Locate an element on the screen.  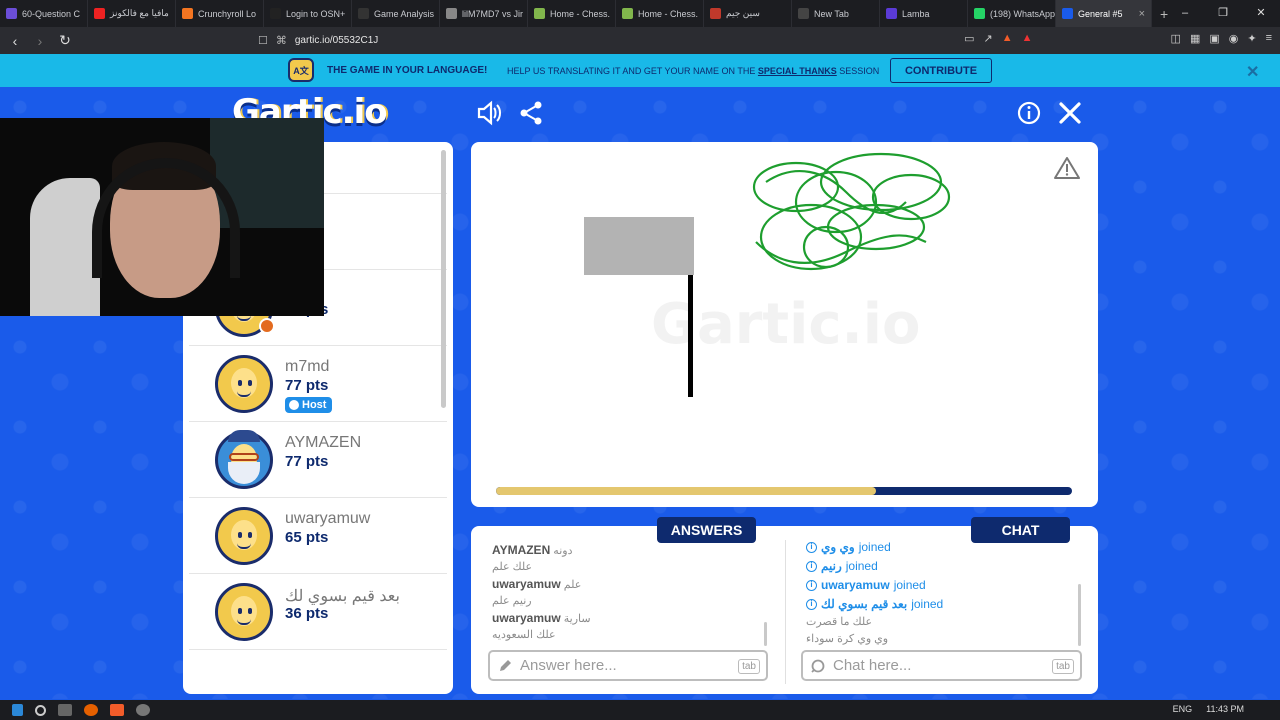
answer-tab-hint: tab is located at coordinates (749, 666).